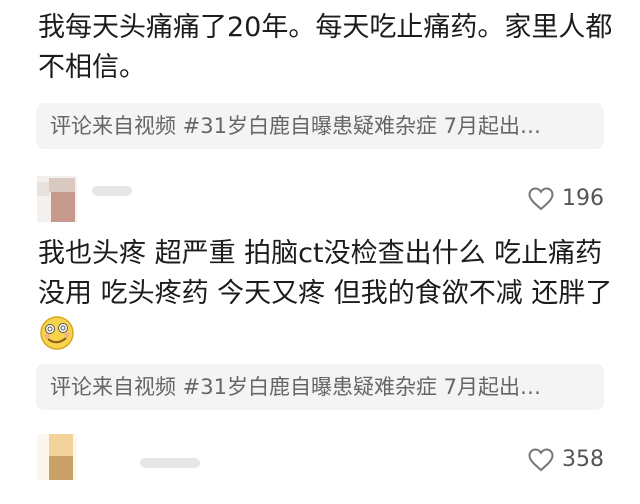 Image resolution: width=640 pixels, height=504 pixels. I want to click on comment-text-line: 没用 吃头疼药 今天又疼 但我的食欲不减 还胖了, so click(325, 293).